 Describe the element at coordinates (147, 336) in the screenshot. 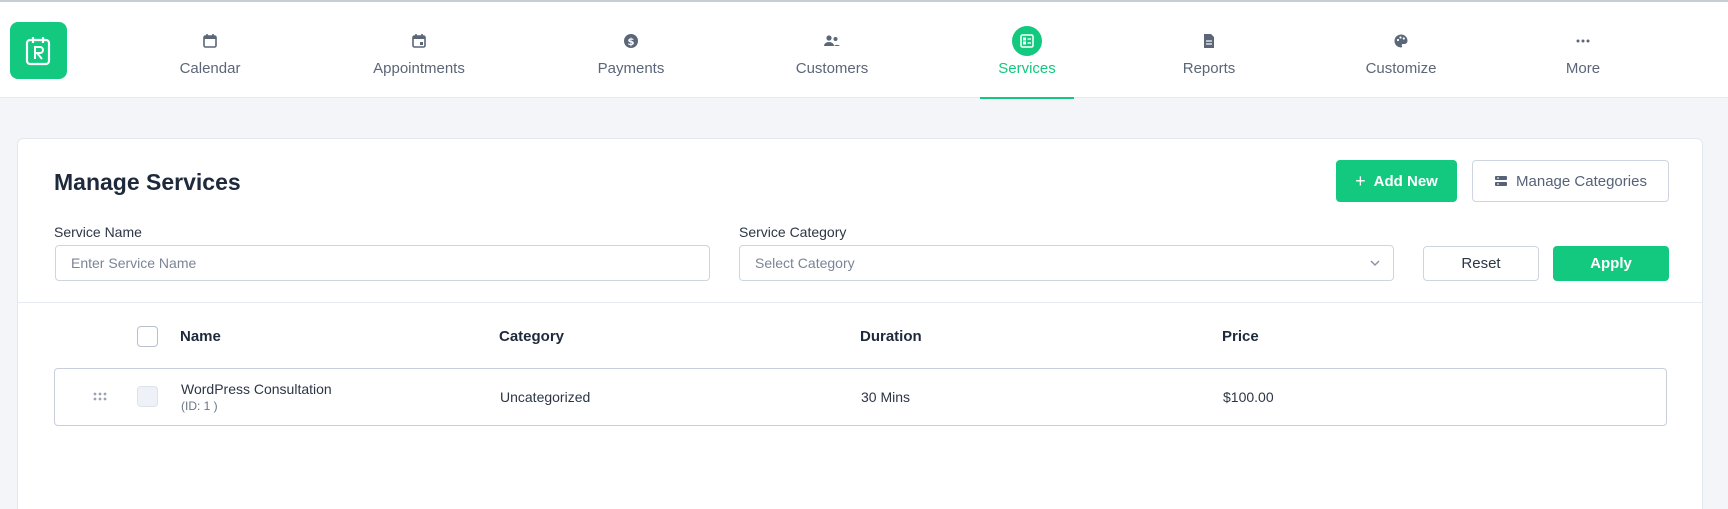

I see `select-all-checkbox` at that location.